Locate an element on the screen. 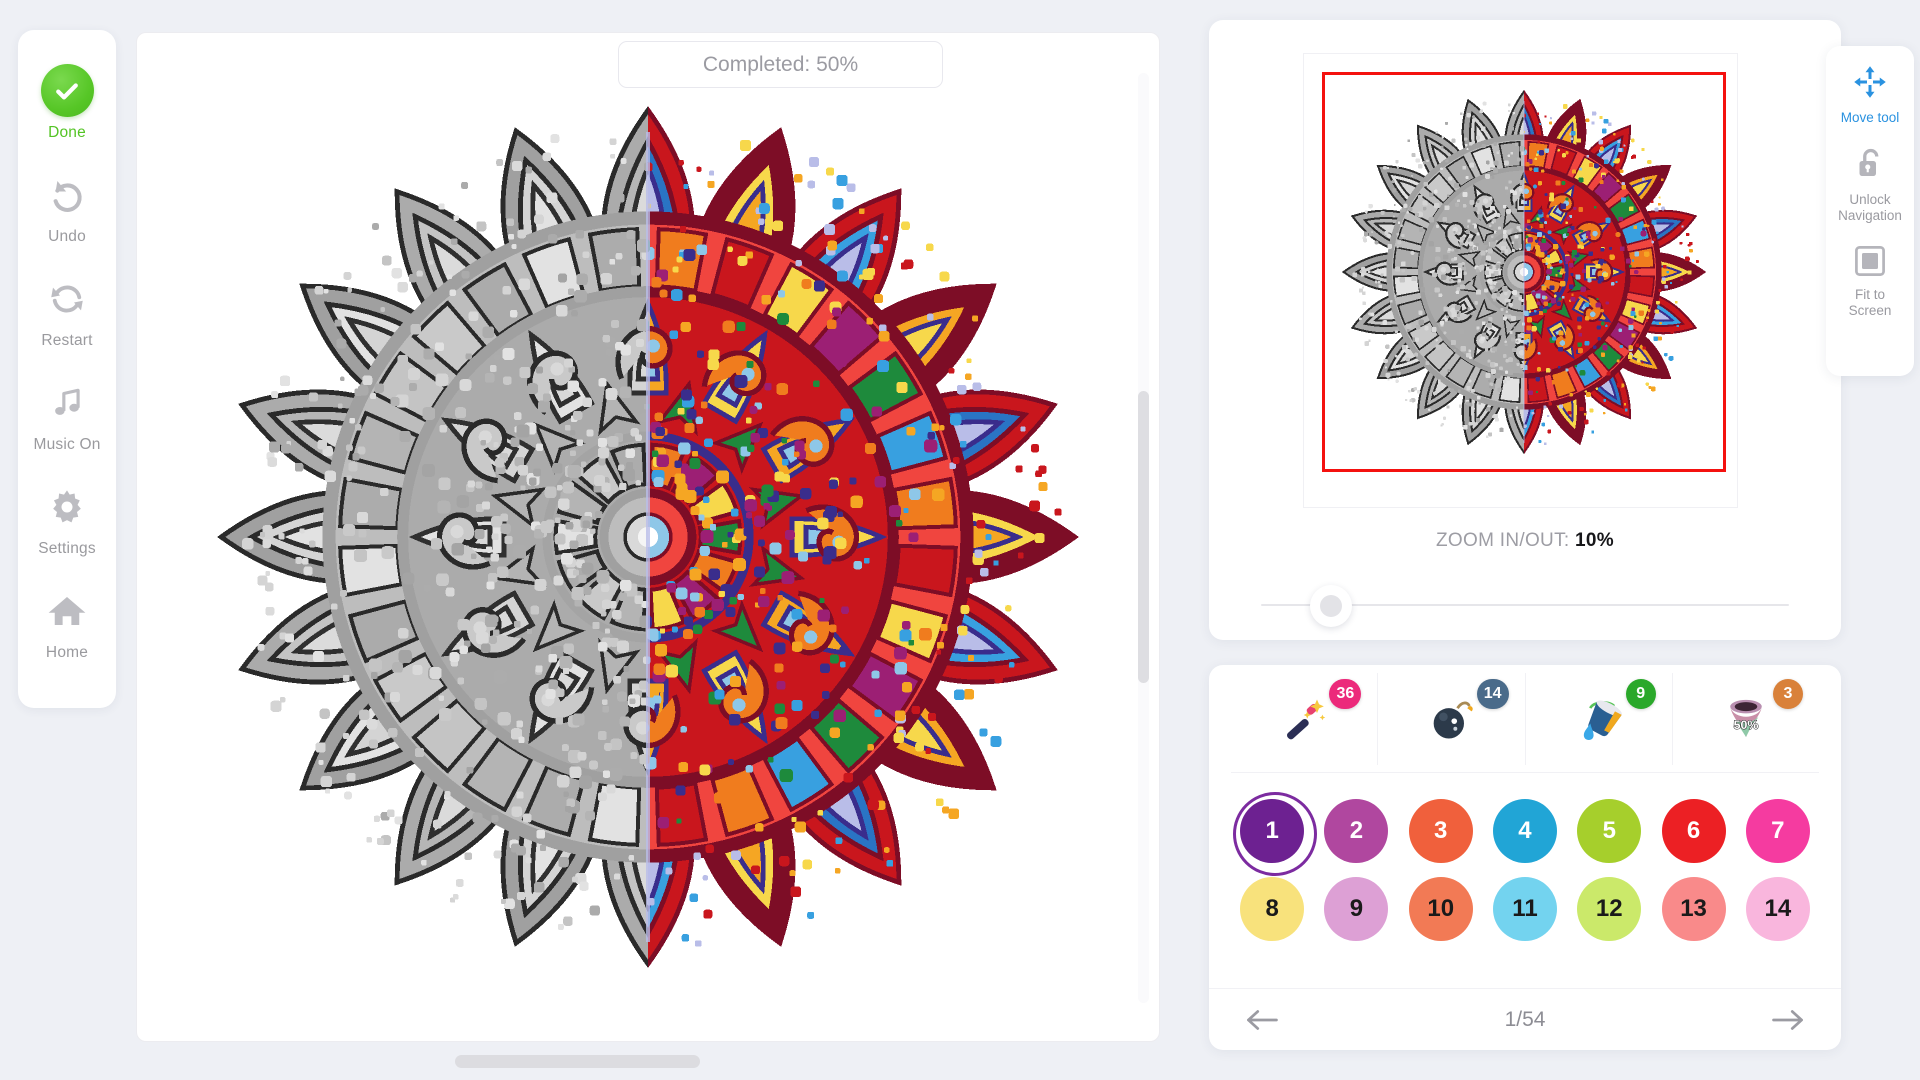 The image size is (1920, 1080). color-swatch-7: 7 is located at coordinates (1777, 831).